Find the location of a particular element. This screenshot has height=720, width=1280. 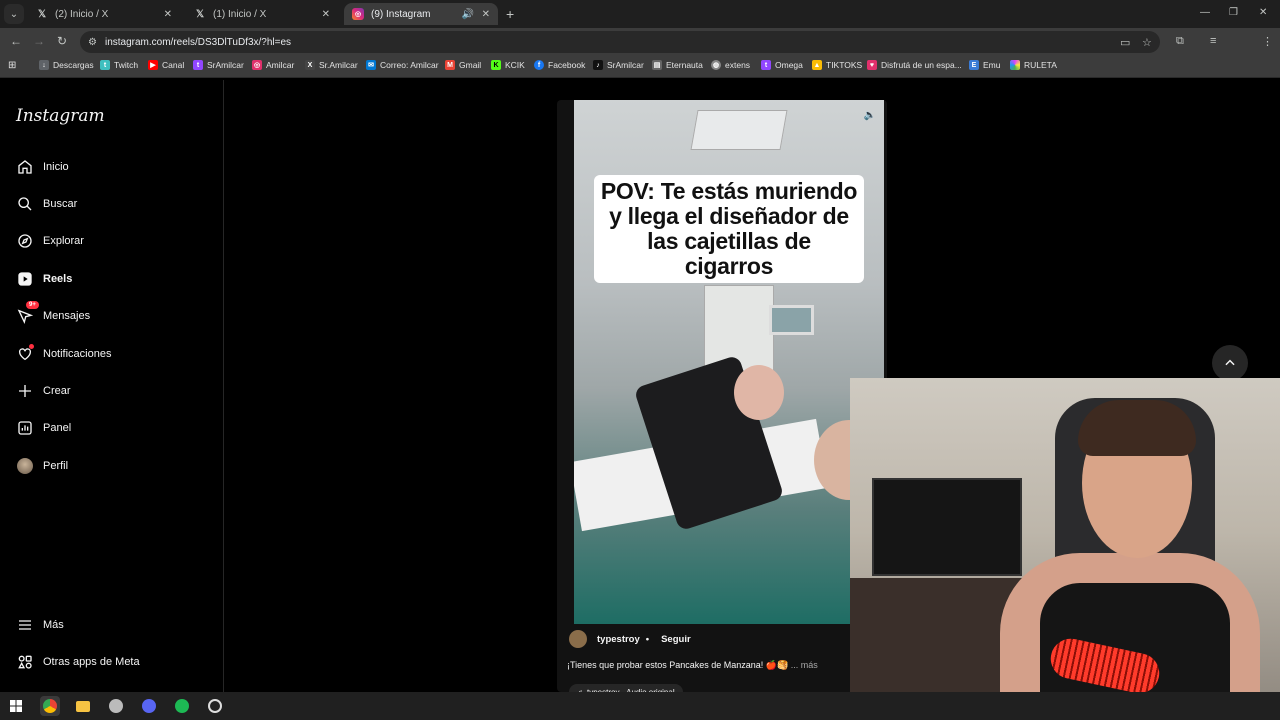

bookmark-descargas: ↓ Descargas is located at coordinates (66, 65).